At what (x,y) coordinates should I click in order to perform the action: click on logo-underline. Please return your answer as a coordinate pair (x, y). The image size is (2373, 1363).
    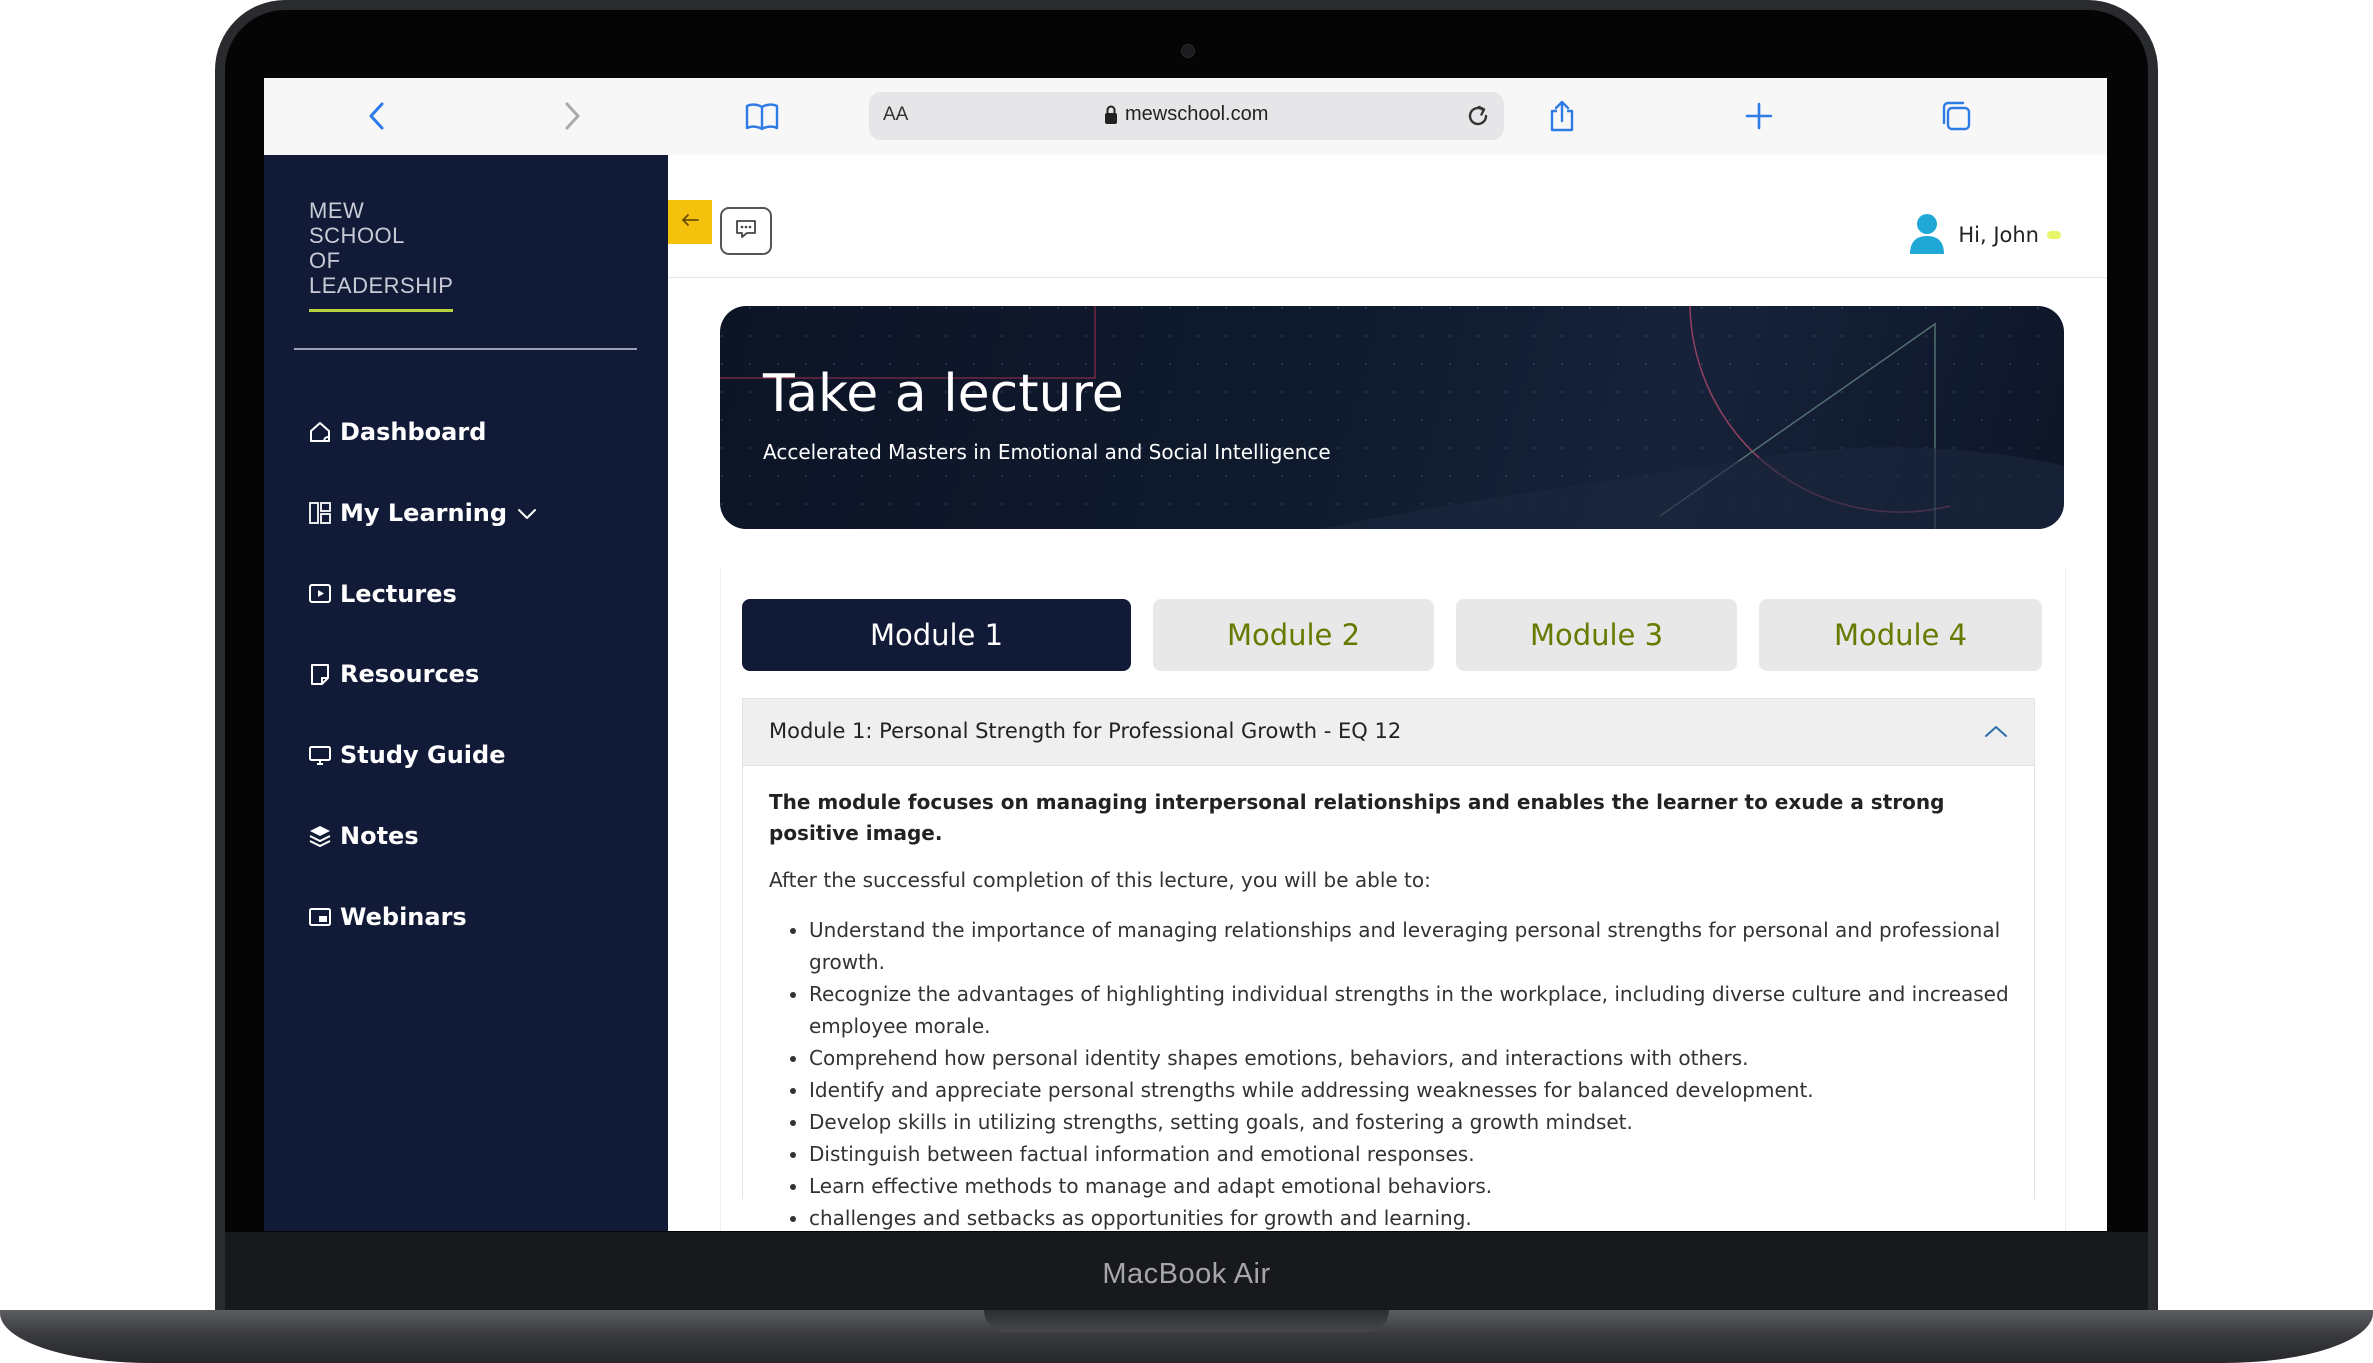
    Looking at the image, I should click on (381, 310).